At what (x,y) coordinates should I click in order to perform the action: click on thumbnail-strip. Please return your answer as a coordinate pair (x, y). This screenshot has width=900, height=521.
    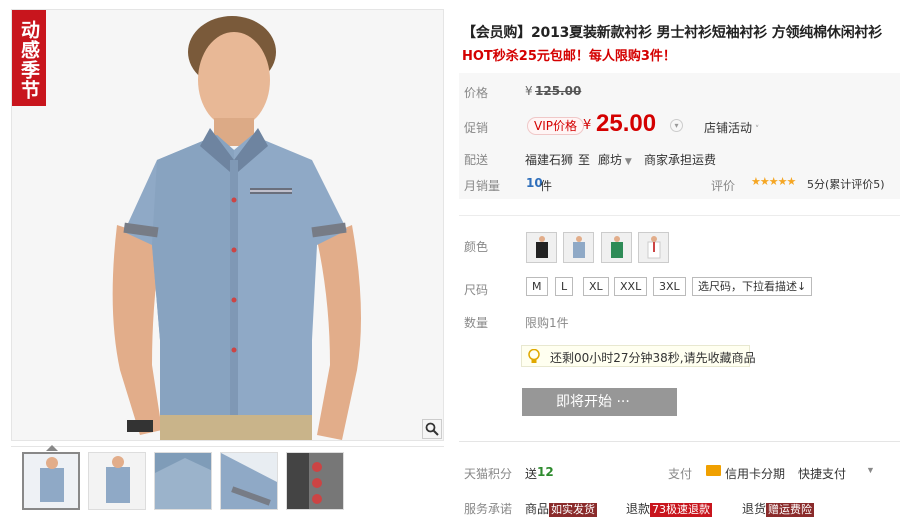
    Looking at the image, I should click on (227, 483).